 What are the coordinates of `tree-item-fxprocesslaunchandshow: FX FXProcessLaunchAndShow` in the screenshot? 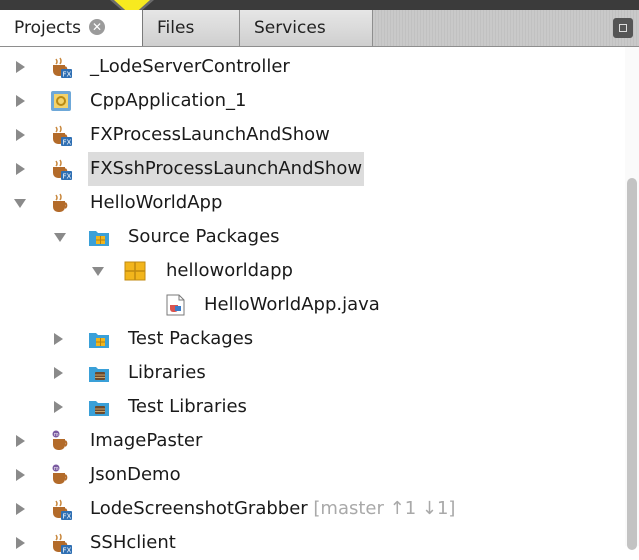 It's located at (300, 135).